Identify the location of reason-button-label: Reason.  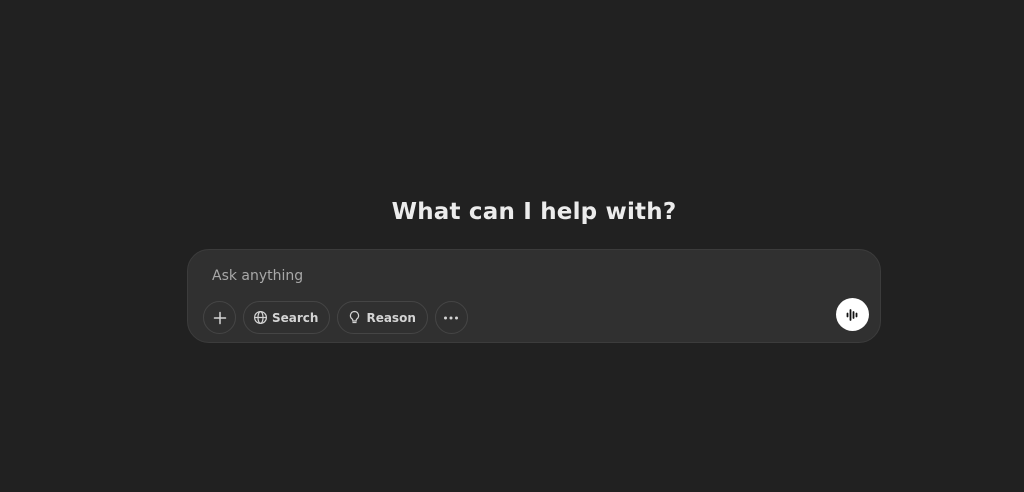
(391, 317).